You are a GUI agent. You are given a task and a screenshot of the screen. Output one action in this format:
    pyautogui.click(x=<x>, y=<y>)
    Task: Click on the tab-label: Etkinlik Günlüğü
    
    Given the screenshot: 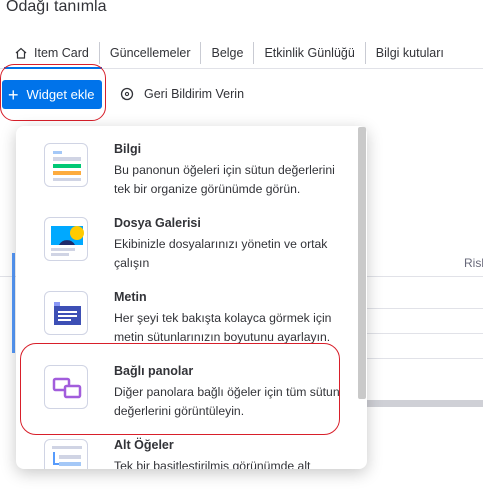 What is the action you would take?
    pyautogui.click(x=309, y=52)
    